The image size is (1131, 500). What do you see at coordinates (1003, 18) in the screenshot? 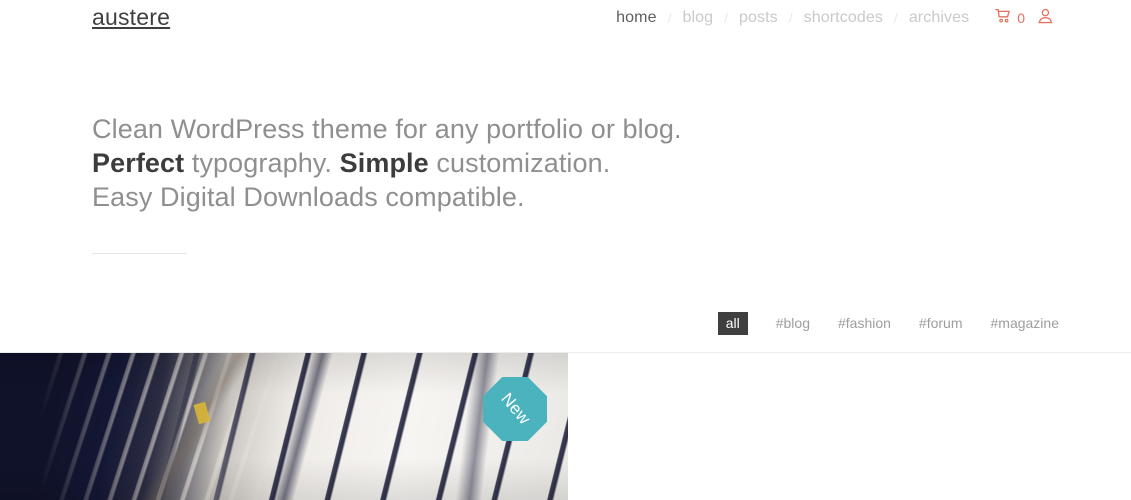
I see `shopping-cart-icon` at bounding box center [1003, 18].